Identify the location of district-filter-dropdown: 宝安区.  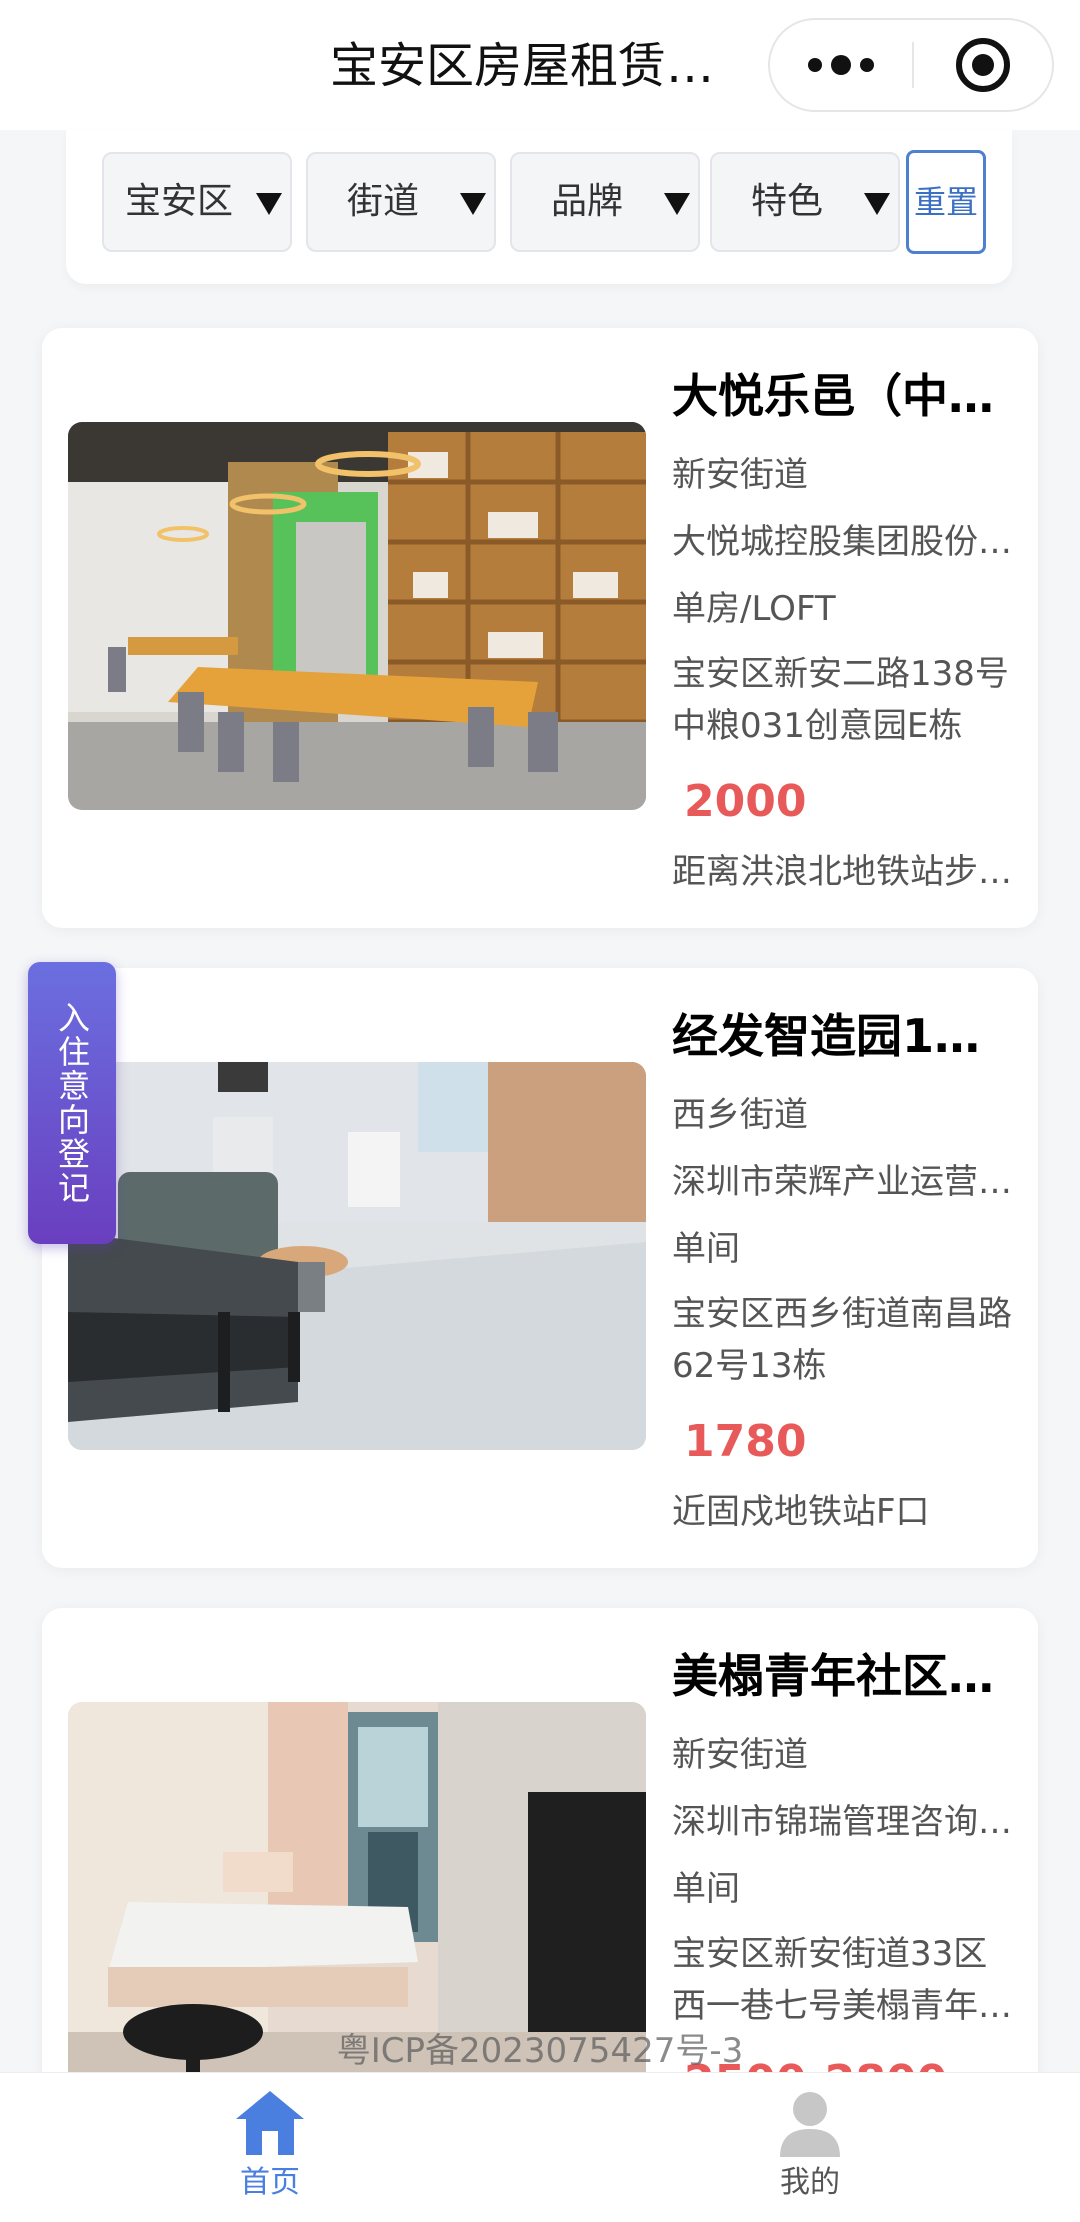
(197, 202).